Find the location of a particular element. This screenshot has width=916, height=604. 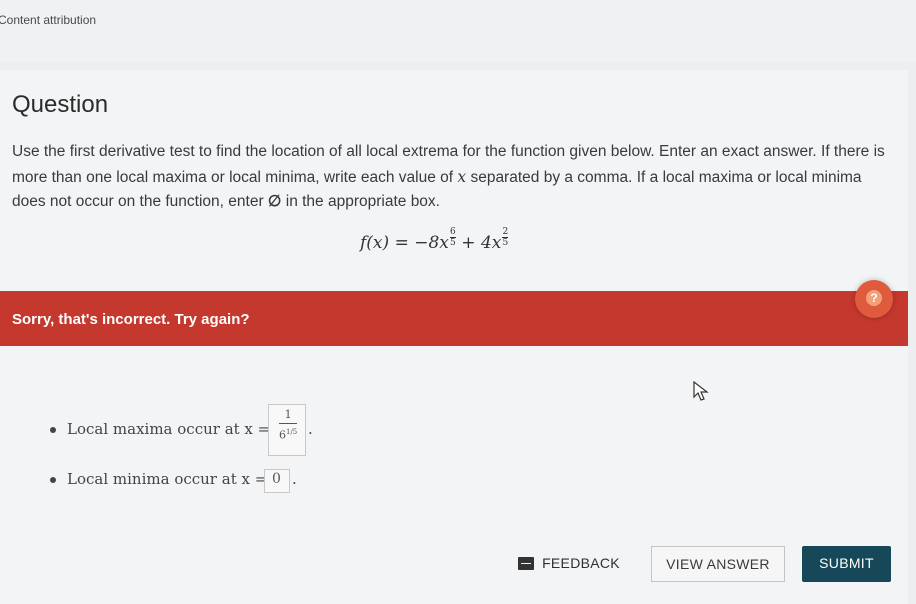

help-button: ? is located at coordinates (874, 299).